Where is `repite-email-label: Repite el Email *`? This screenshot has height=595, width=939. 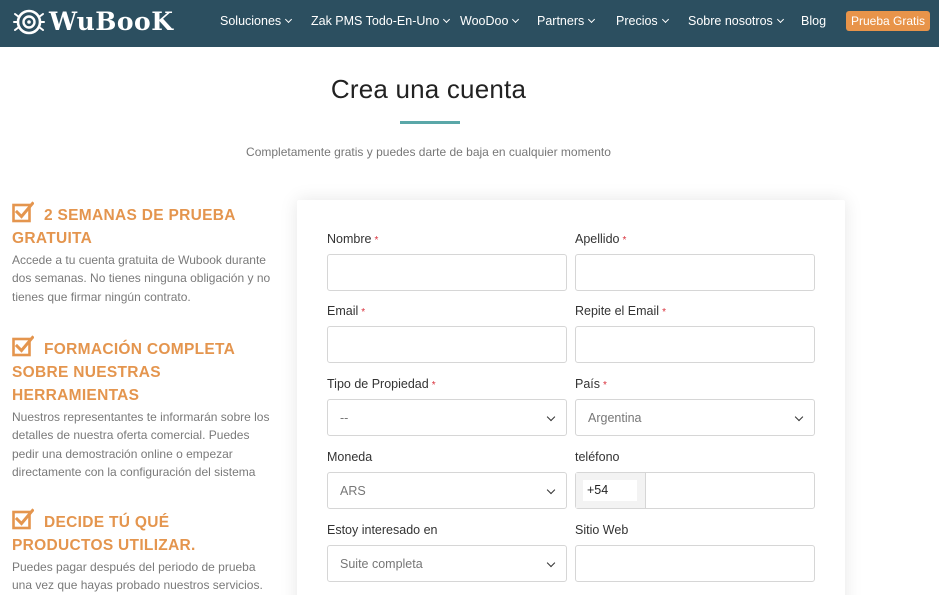 repite-email-label: Repite el Email * is located at coordinates (620, 311).